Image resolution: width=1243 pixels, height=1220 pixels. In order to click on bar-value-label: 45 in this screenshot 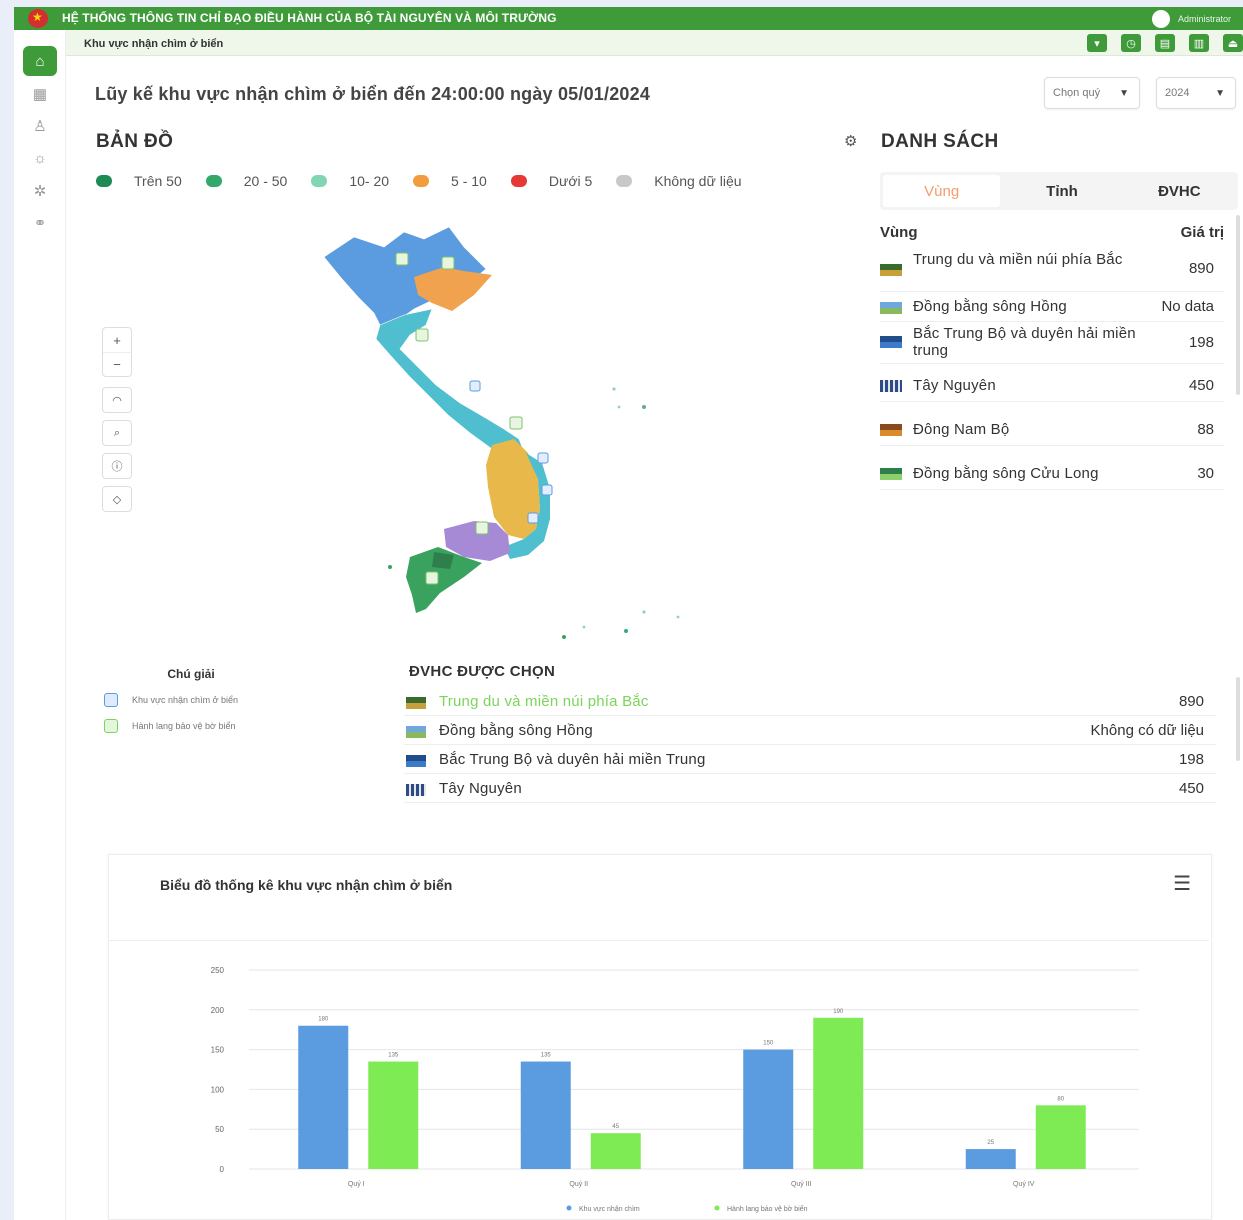, I will do `click(615, 1127)`.